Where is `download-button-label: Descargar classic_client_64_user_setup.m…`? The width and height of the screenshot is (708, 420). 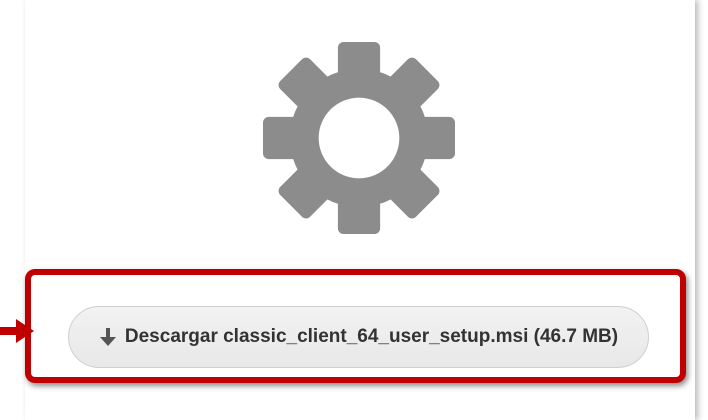 download-button-label: Descargar classic_client_64_user_setup.m… is located at coordinates (371, 336).